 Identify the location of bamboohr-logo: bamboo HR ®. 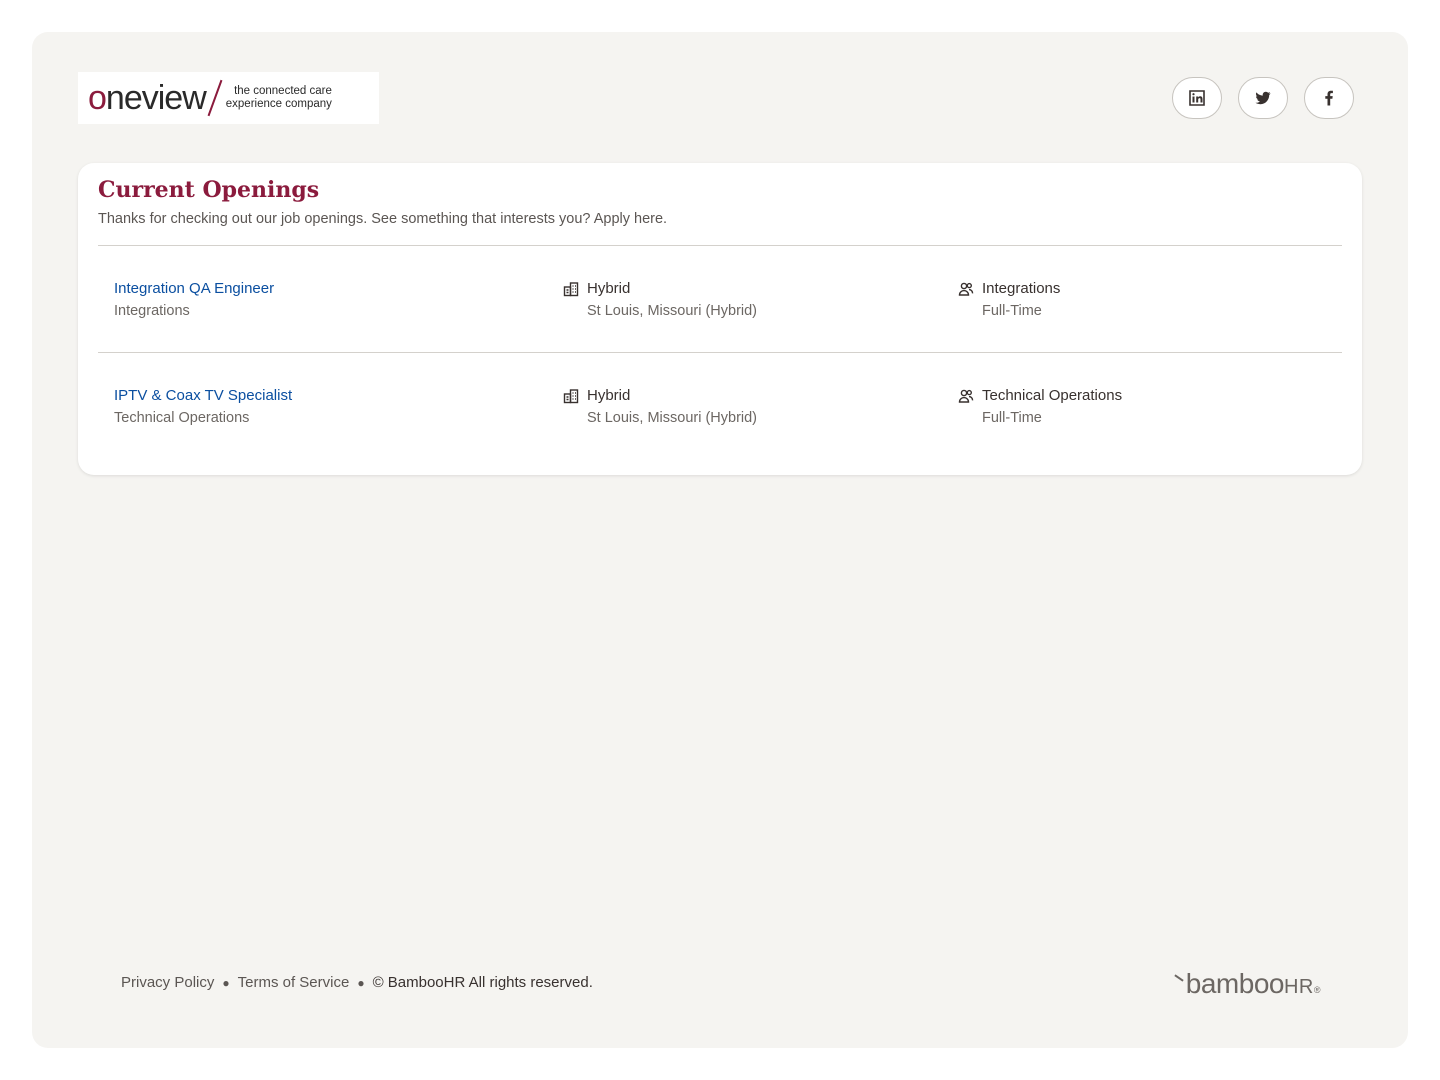
(1247, 984).